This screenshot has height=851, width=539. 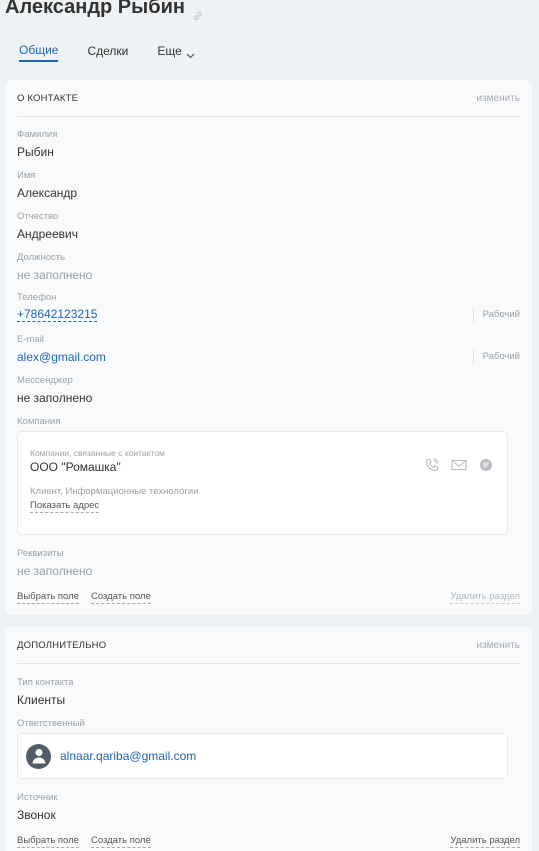 I want to click on field-email: E-mail alex@gmail.com Рабочий, so click(x=268, y=349).